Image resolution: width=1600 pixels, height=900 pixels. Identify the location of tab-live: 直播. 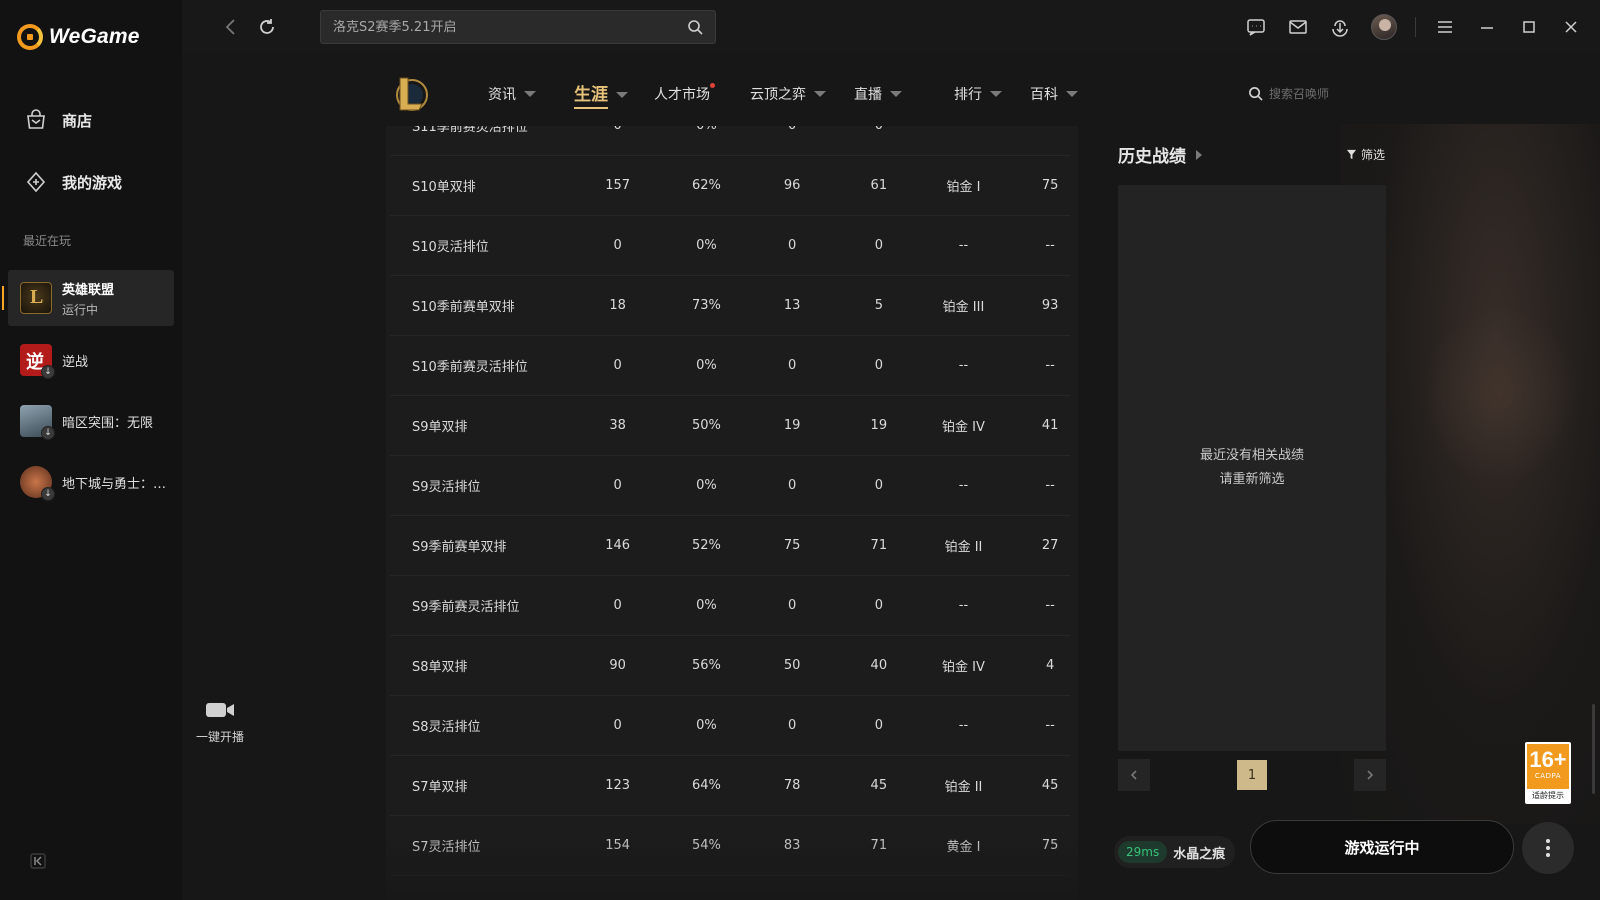
(878, 94).